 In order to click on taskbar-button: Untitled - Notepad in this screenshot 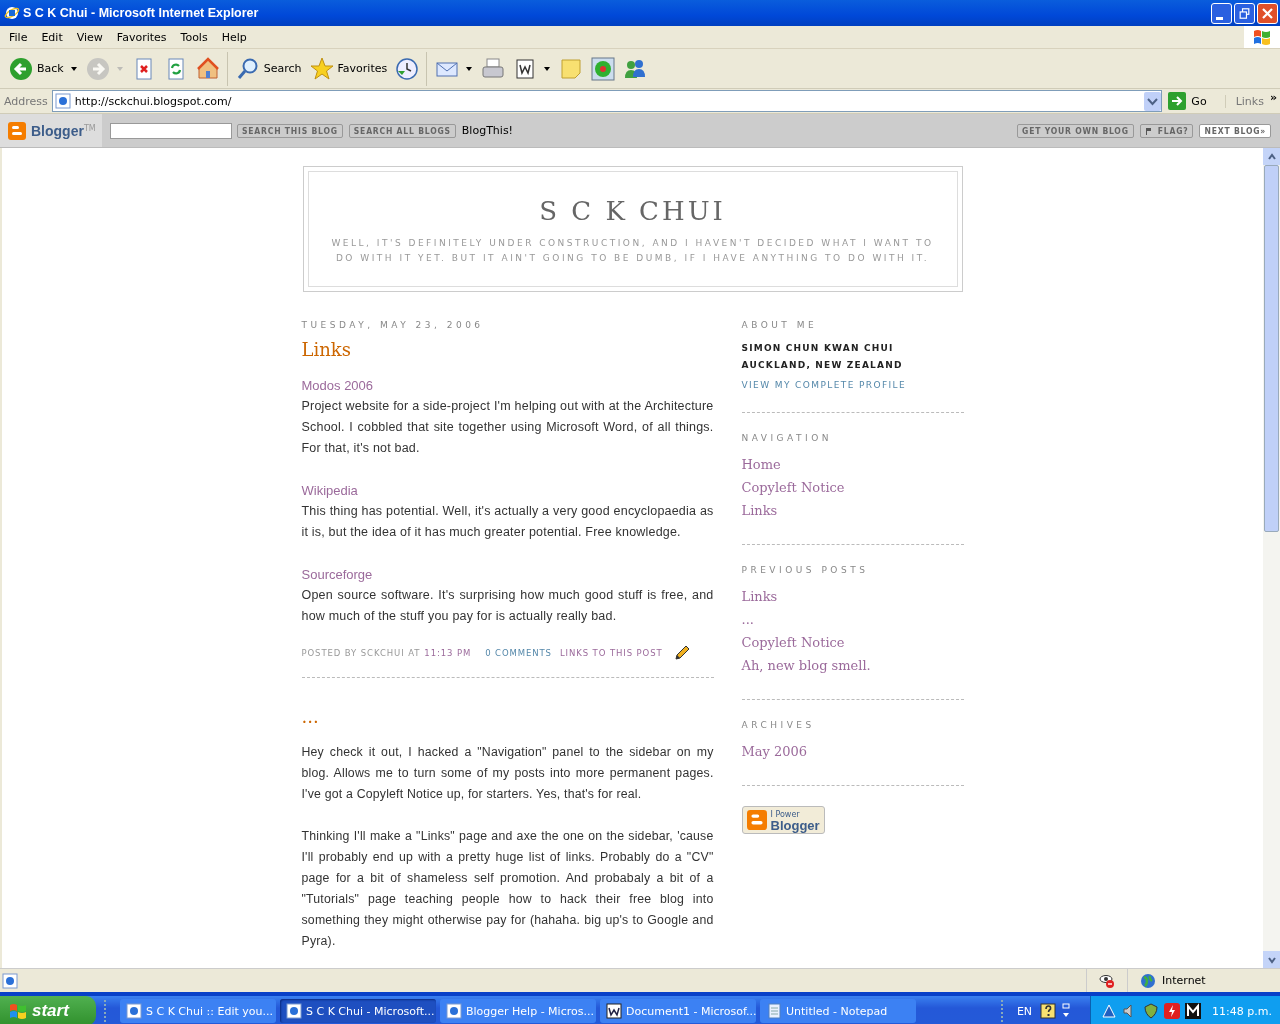, I will do `click(838, 1011)`.